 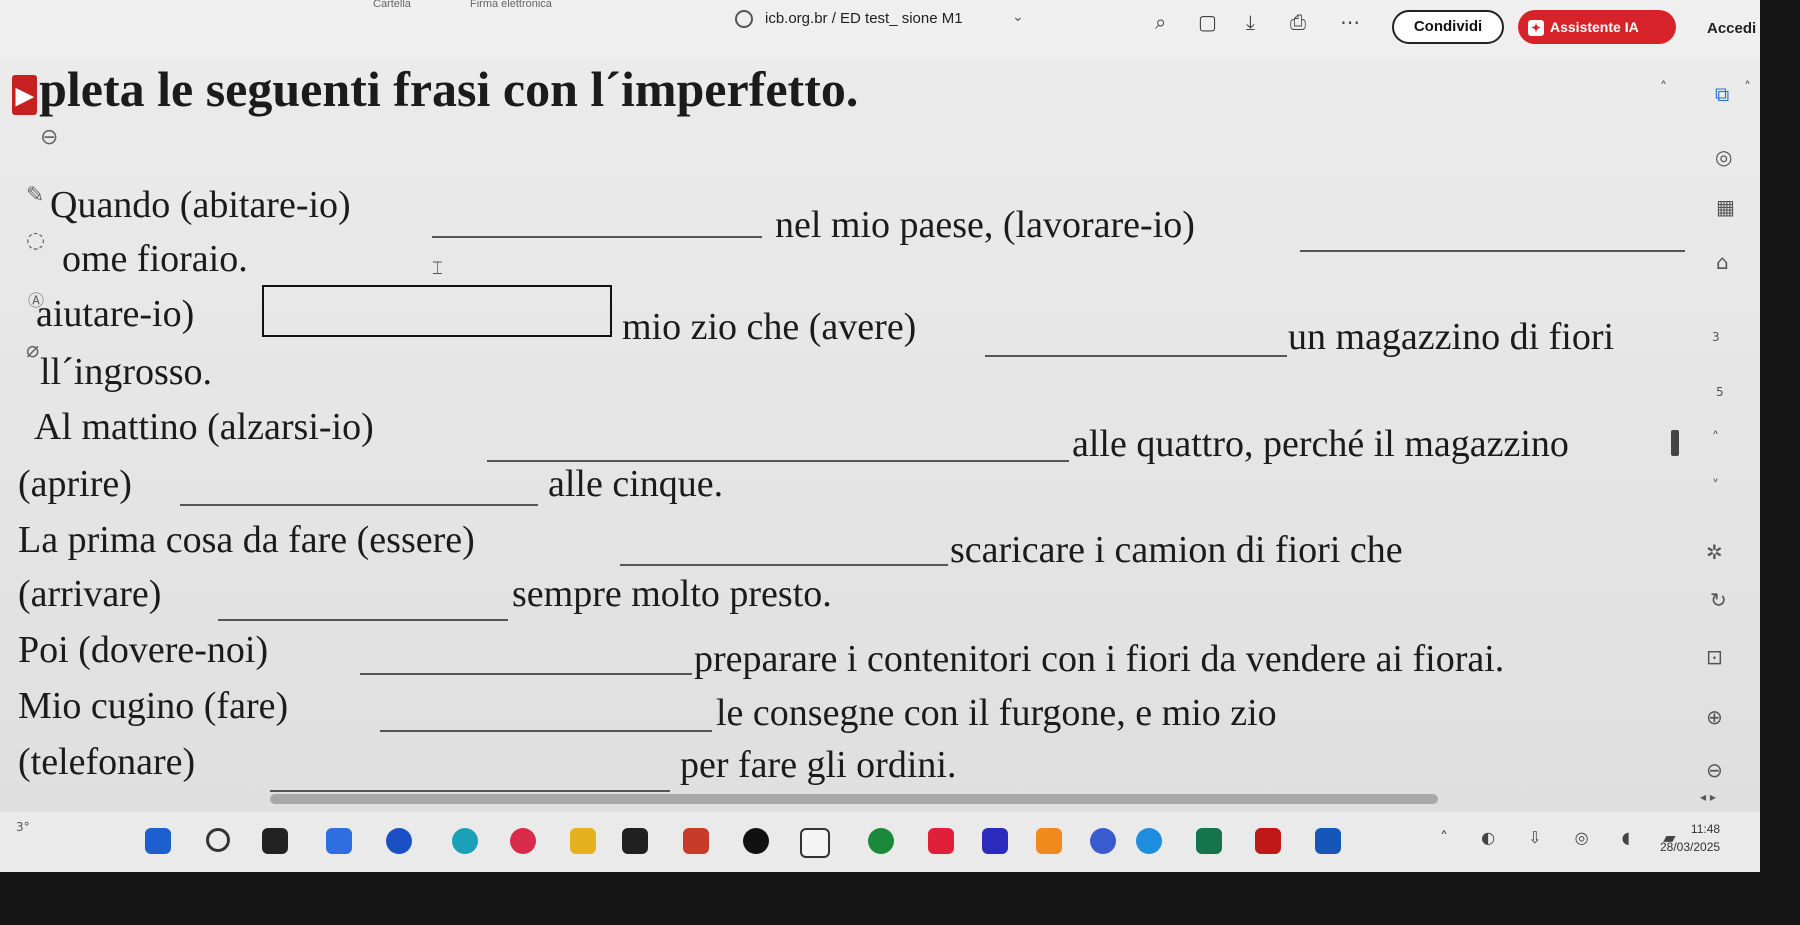 What do you see at coordinates (1268, 841) in the screenshot?
I see `acrobat-icon` at bounding box center [1268, 841].